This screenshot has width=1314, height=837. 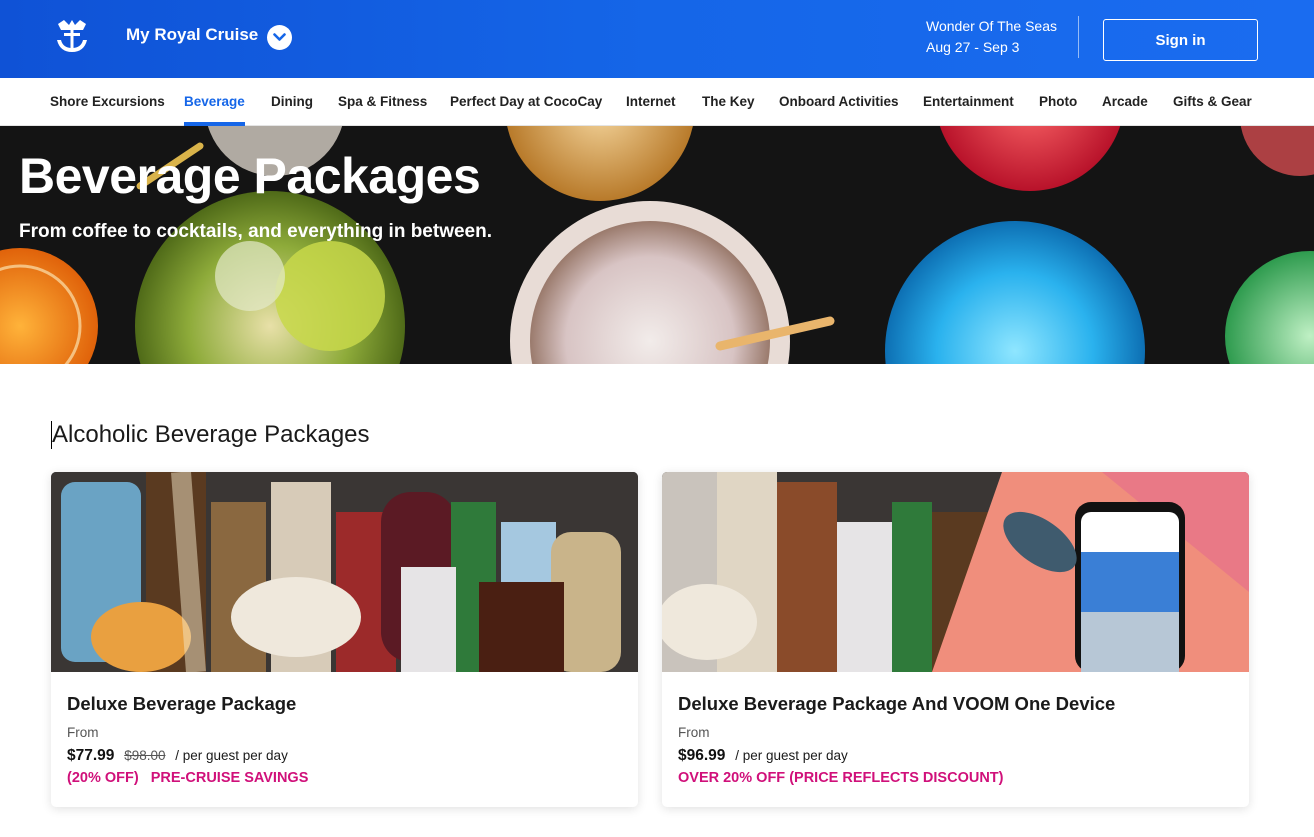 I want to click on sign-in-button: Sign in, so click(x=1180, y=40).